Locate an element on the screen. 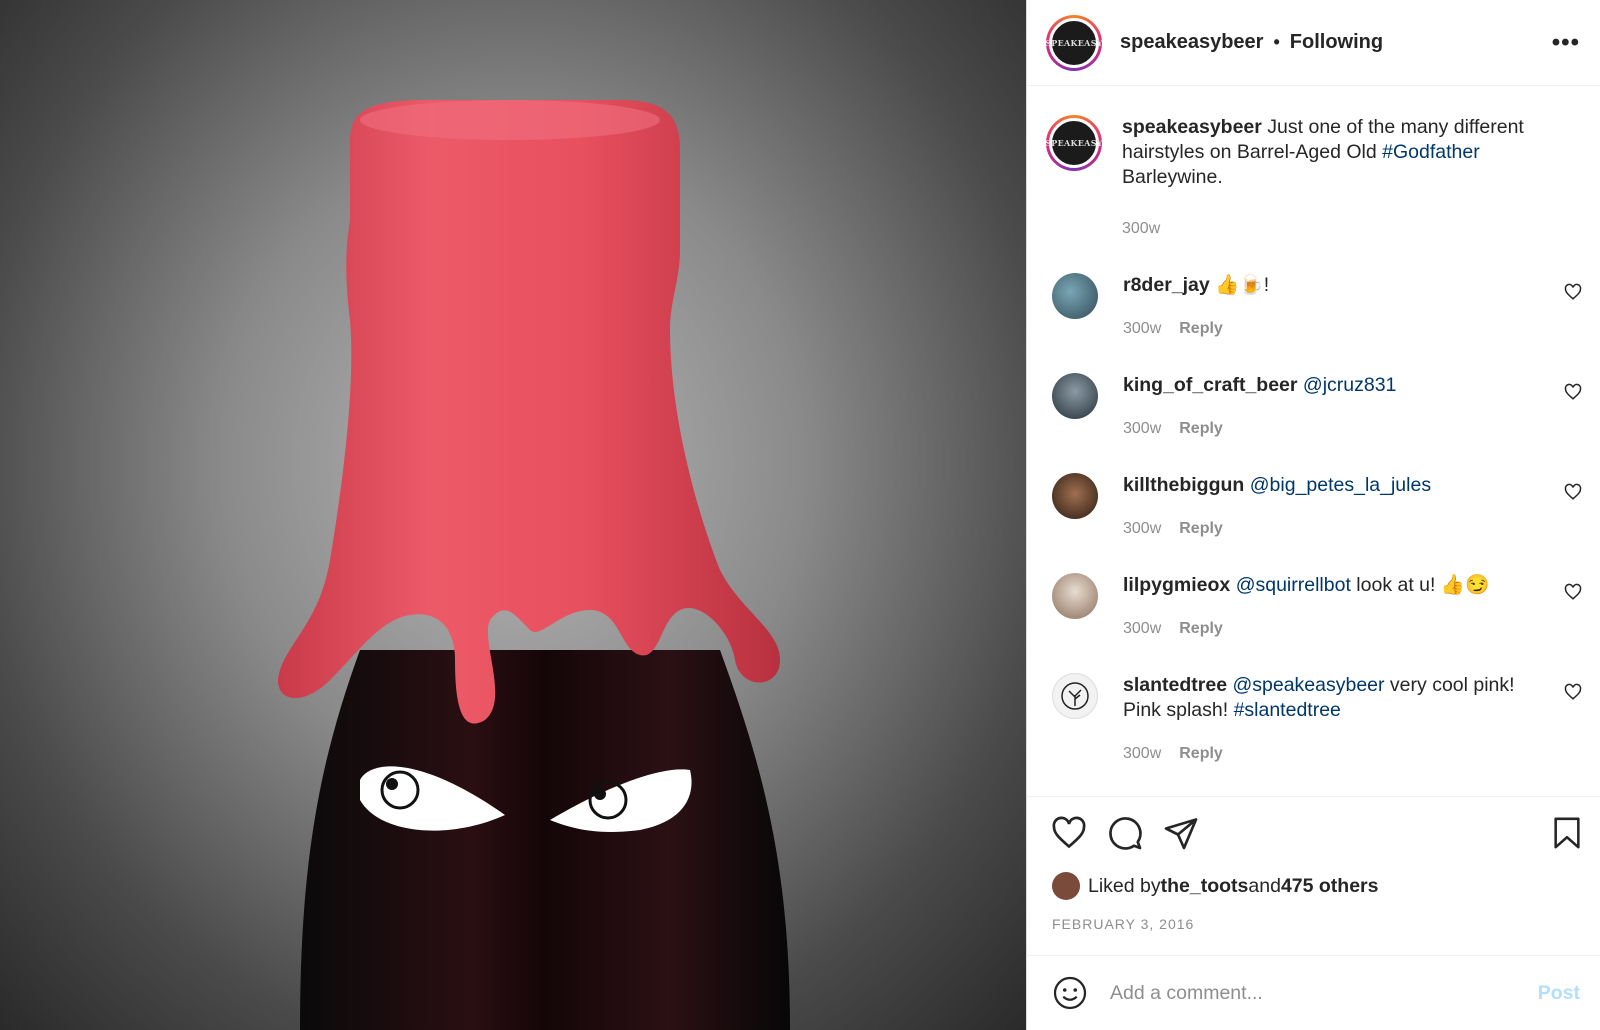 This screenshot has height=1030, width=1600. likes-count: 475 others is located at coordinates (1330, 886).